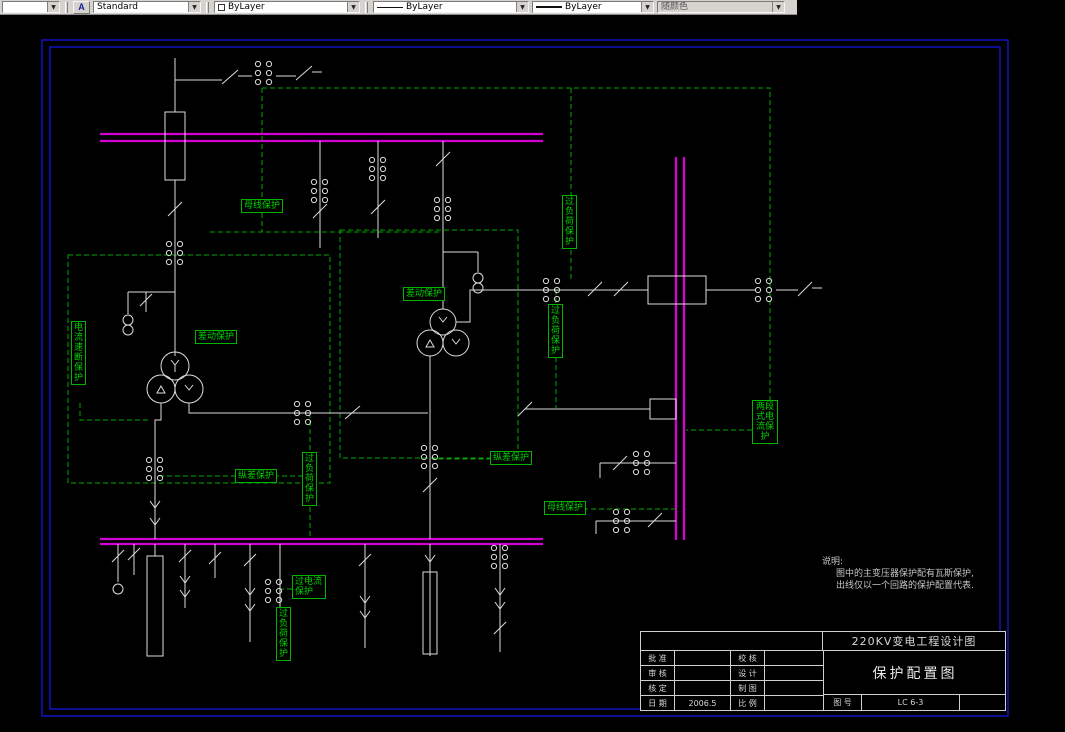 The image size is (1065, 732). I want to click on lineweight-sample-icon, so click(549, 7).